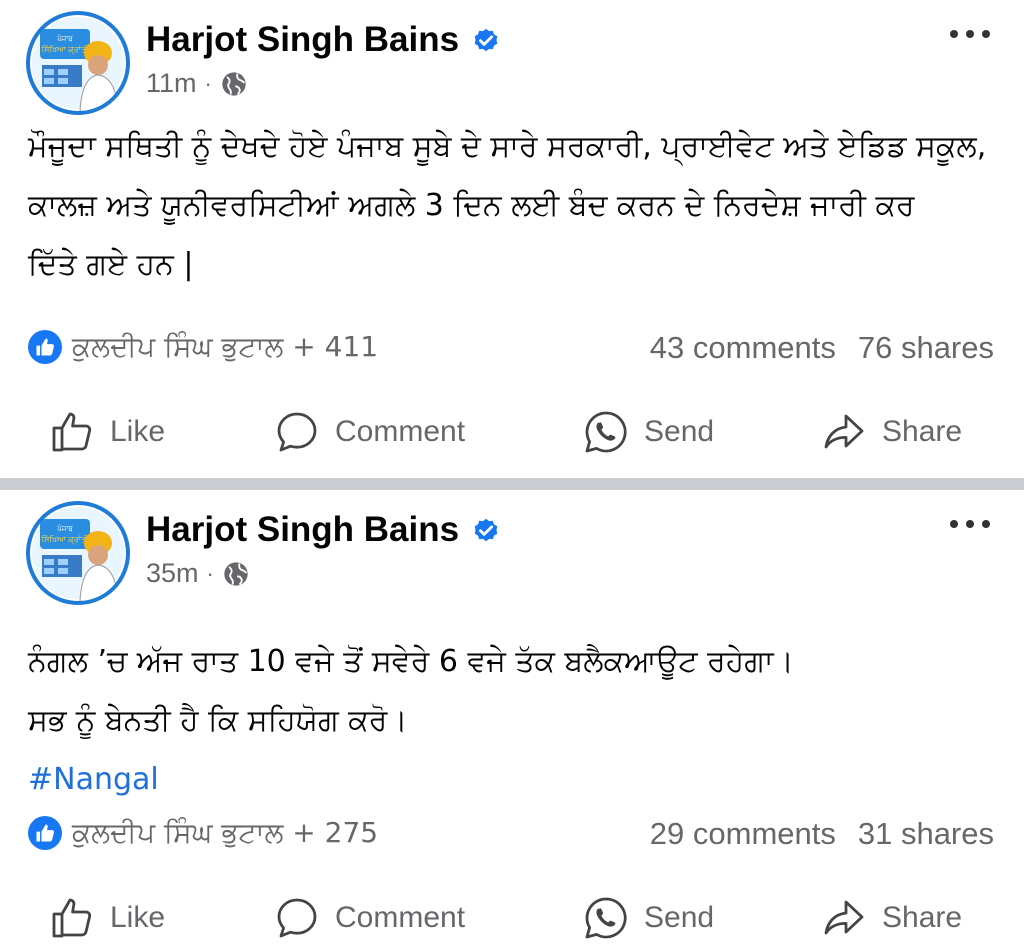 This screenshot has width=1024, height=948. Describe the element at coordinates (513, 779) in the screenshot. I see `hashtag-link: #Nangal` at that location.